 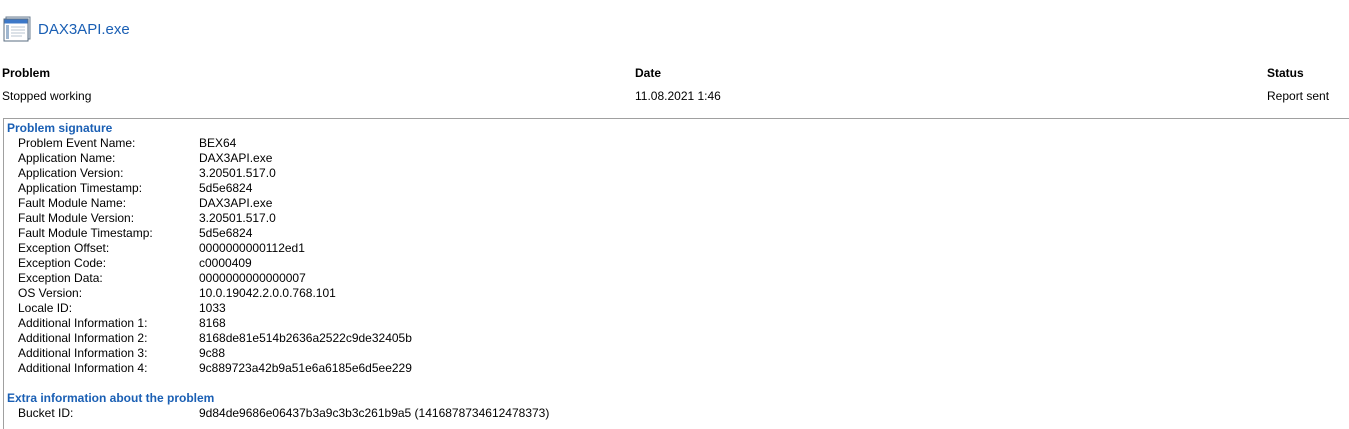 I want to click on app-header: DAX3API.exe, so click(x=66, y=29).